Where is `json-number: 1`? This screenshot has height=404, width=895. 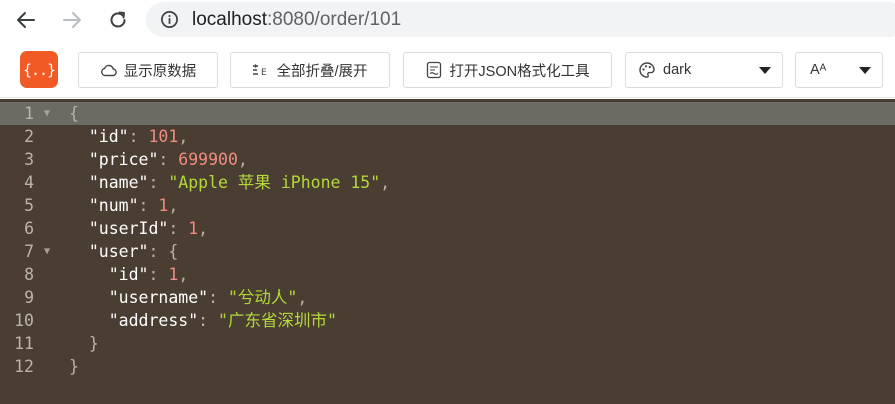 json-number: 1 is located at coordinates (173, 274).